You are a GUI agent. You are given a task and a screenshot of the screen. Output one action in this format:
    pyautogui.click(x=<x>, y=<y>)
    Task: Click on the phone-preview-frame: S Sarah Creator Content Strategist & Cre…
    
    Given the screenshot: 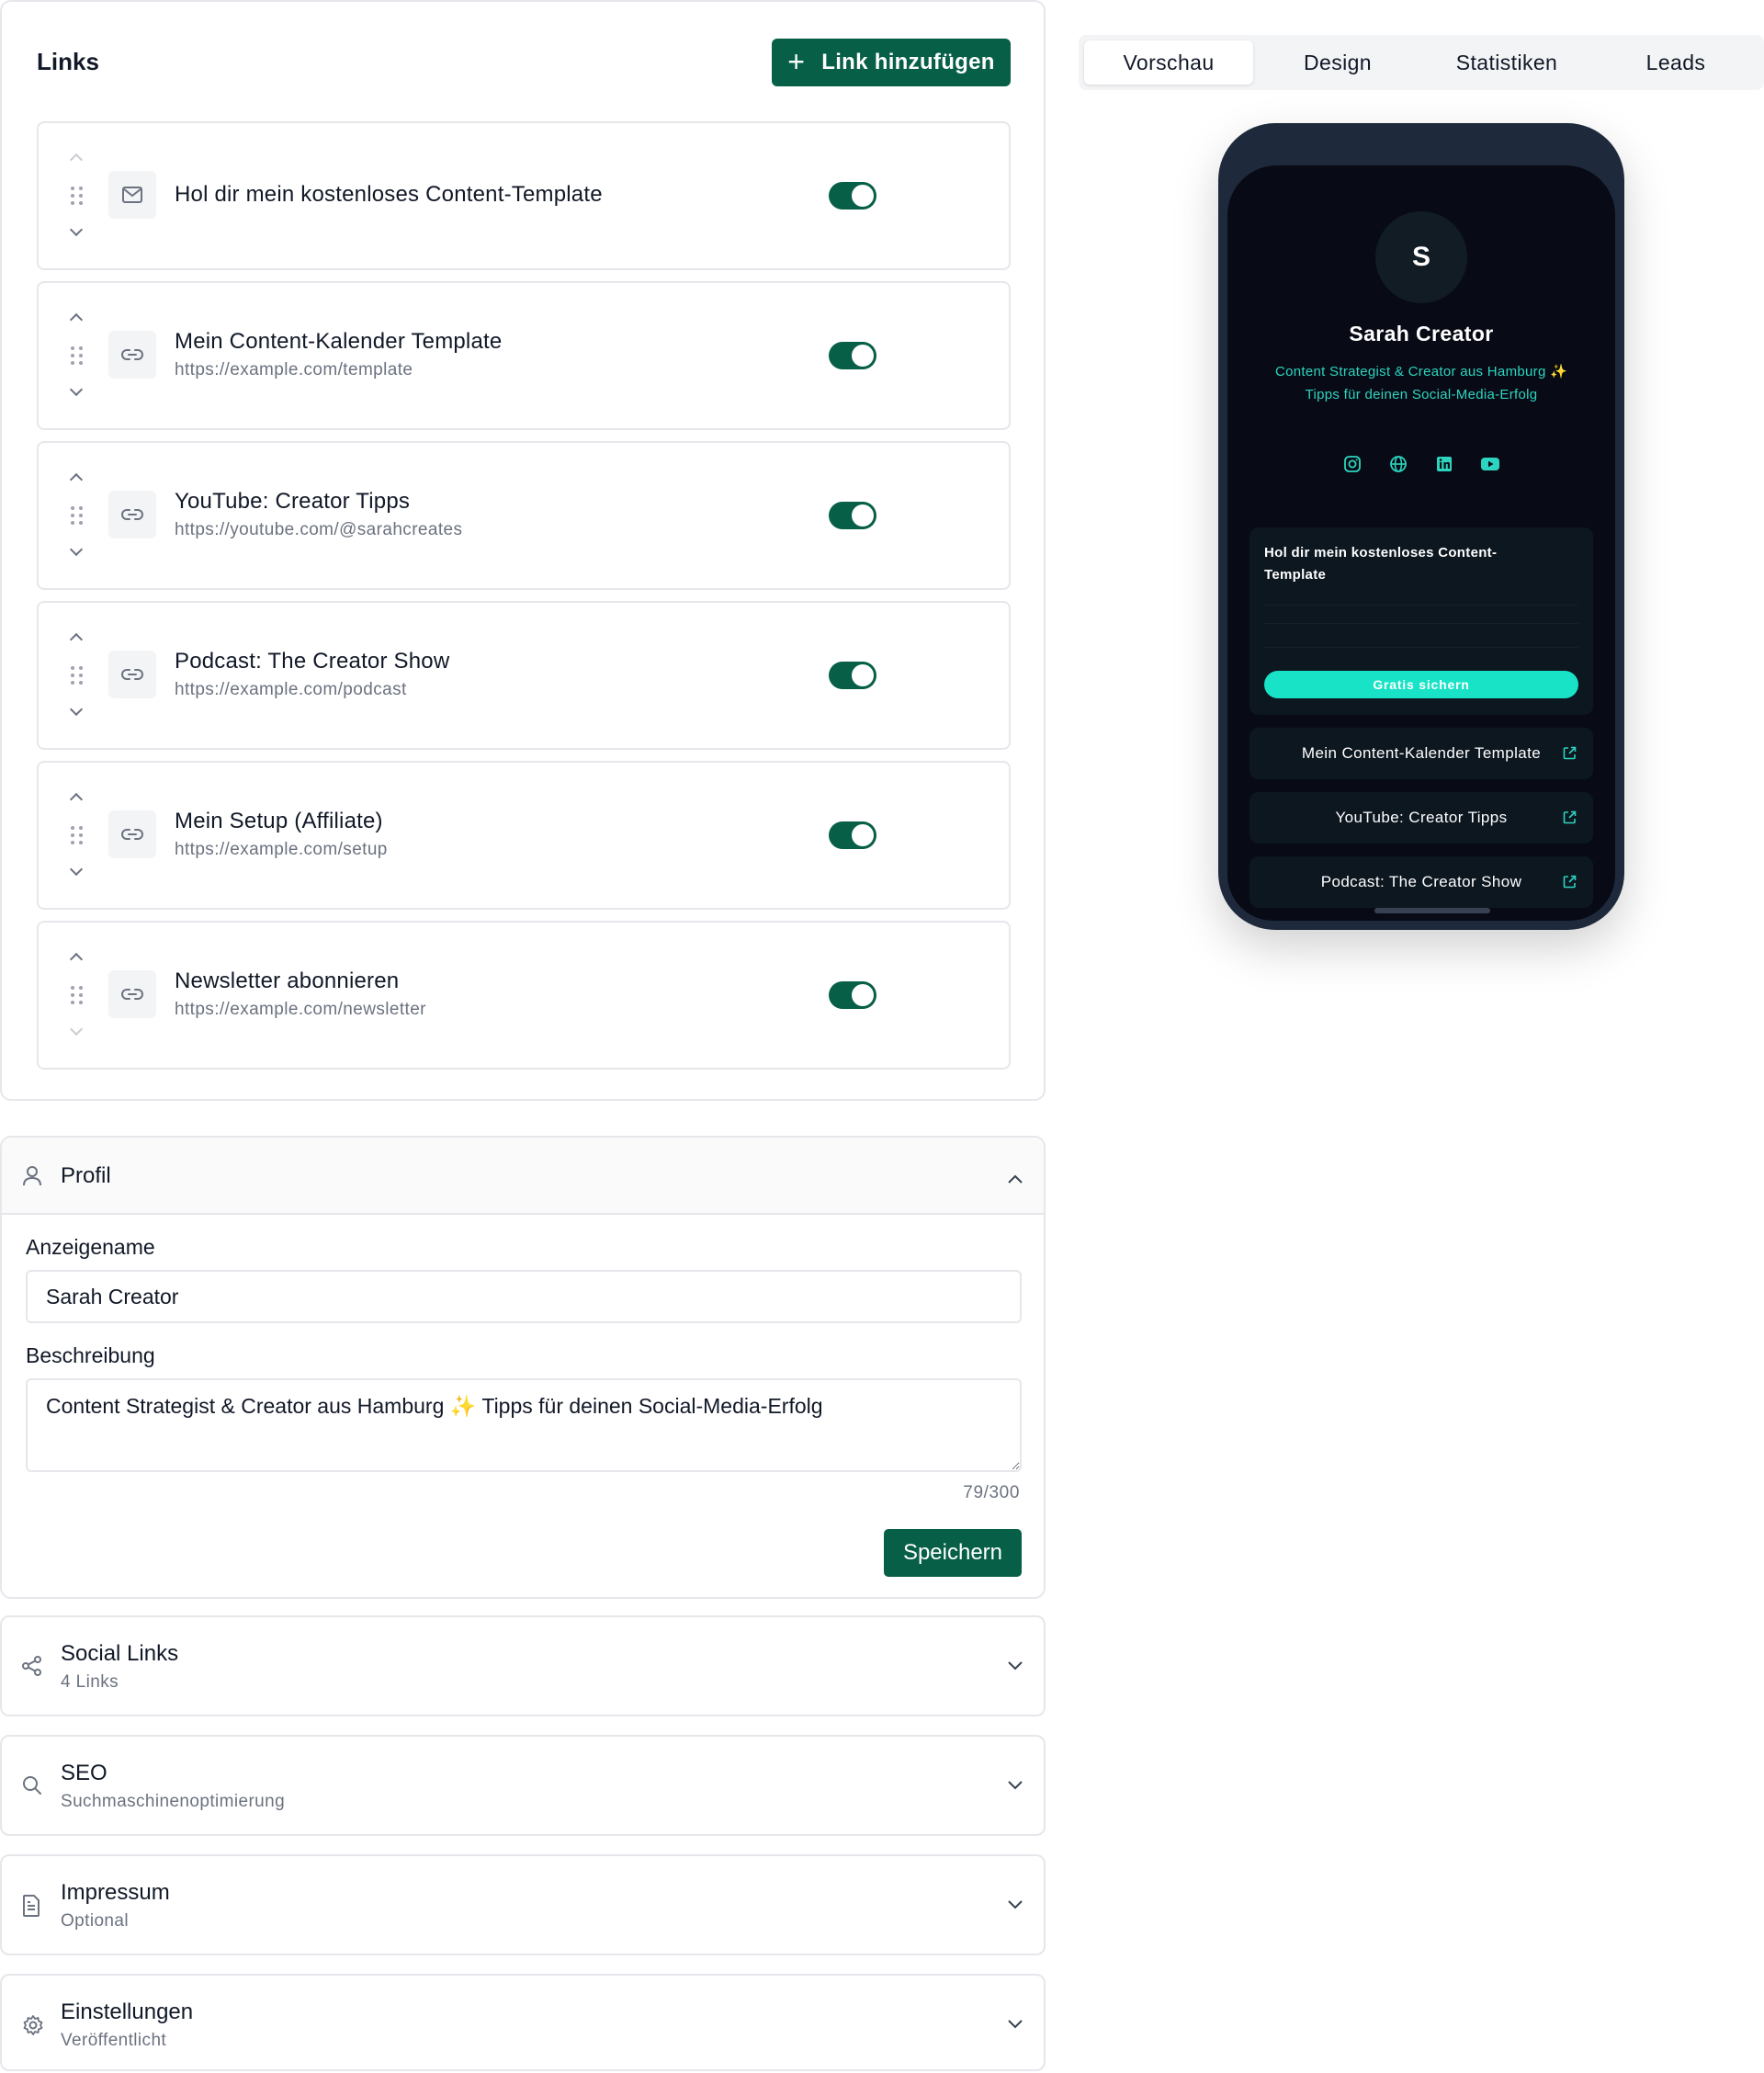 What is the action you would take?
    pyautogui.click(x=1421, y=526)
    